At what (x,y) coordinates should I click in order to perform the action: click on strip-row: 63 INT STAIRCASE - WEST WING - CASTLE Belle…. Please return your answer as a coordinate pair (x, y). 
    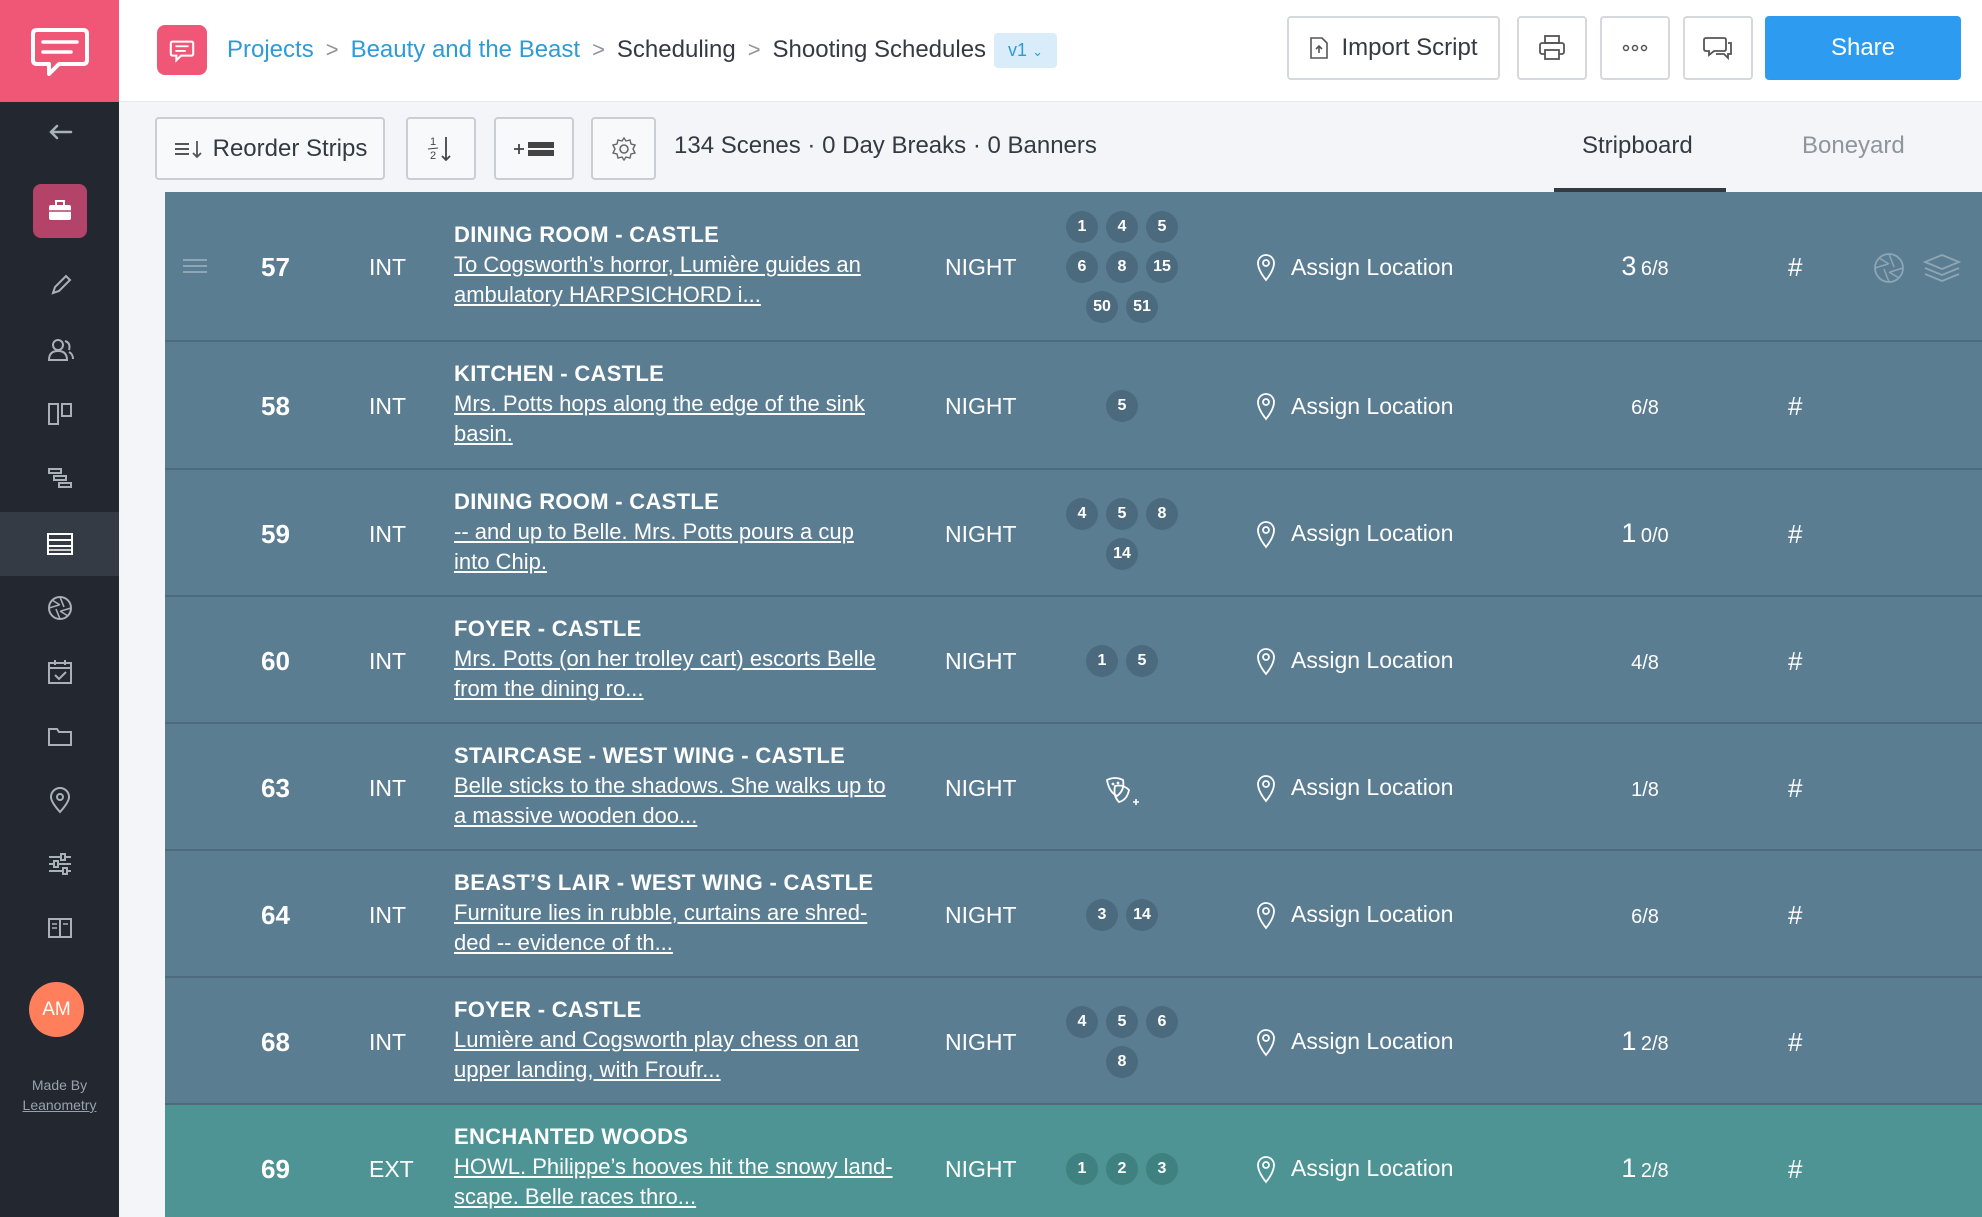
    Looking at the image, I should click on (1073, 787).